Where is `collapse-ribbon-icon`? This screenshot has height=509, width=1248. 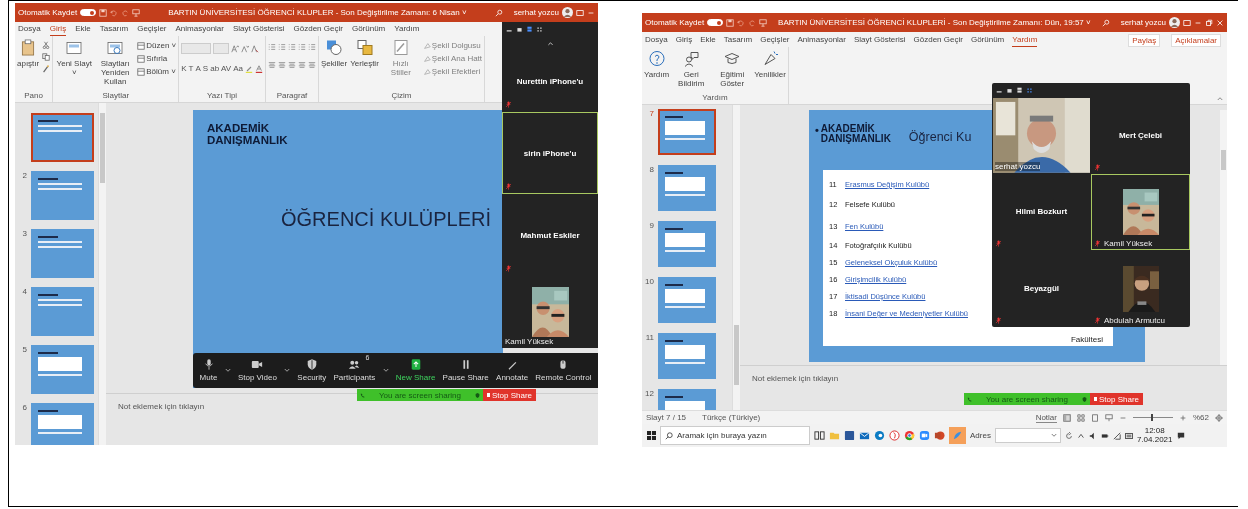
collapse-ribbon-icon is located at coordinates (1220, 98).